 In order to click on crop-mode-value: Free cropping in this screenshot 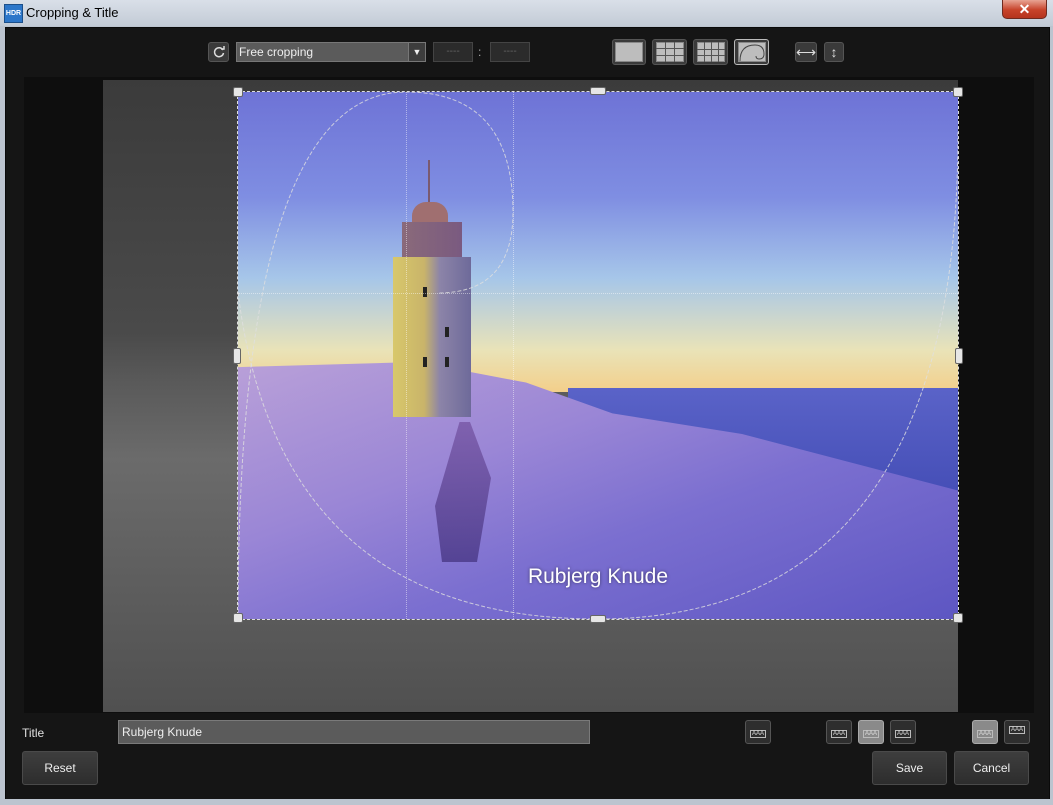, I will do `click(276, 52)`.